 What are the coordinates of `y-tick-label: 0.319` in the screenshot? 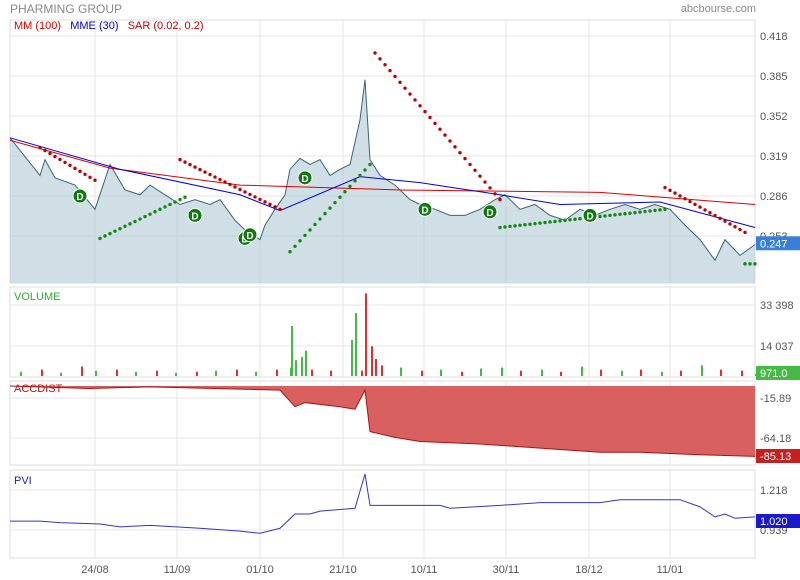 It's located at (774, 157).